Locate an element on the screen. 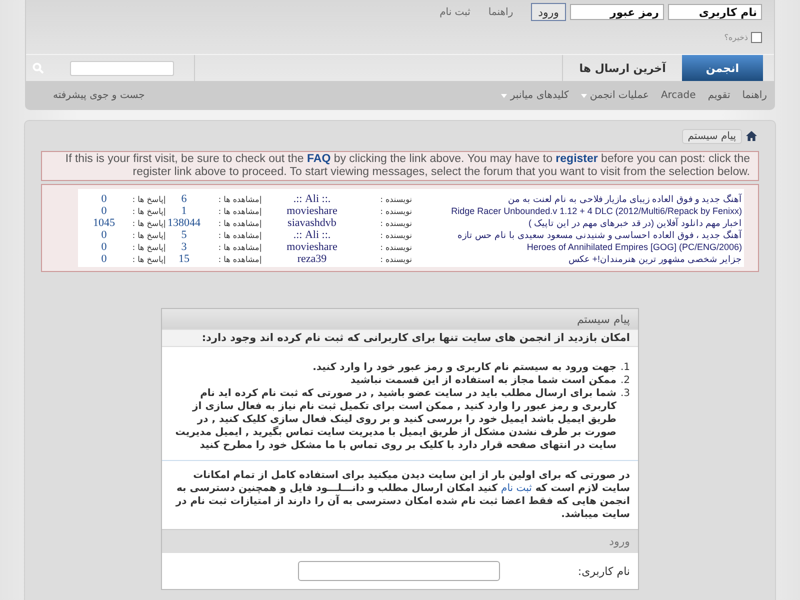 This screenshot has width=800, height=600. sub-nav-link: راهنما is located at coordinates (754, 95).